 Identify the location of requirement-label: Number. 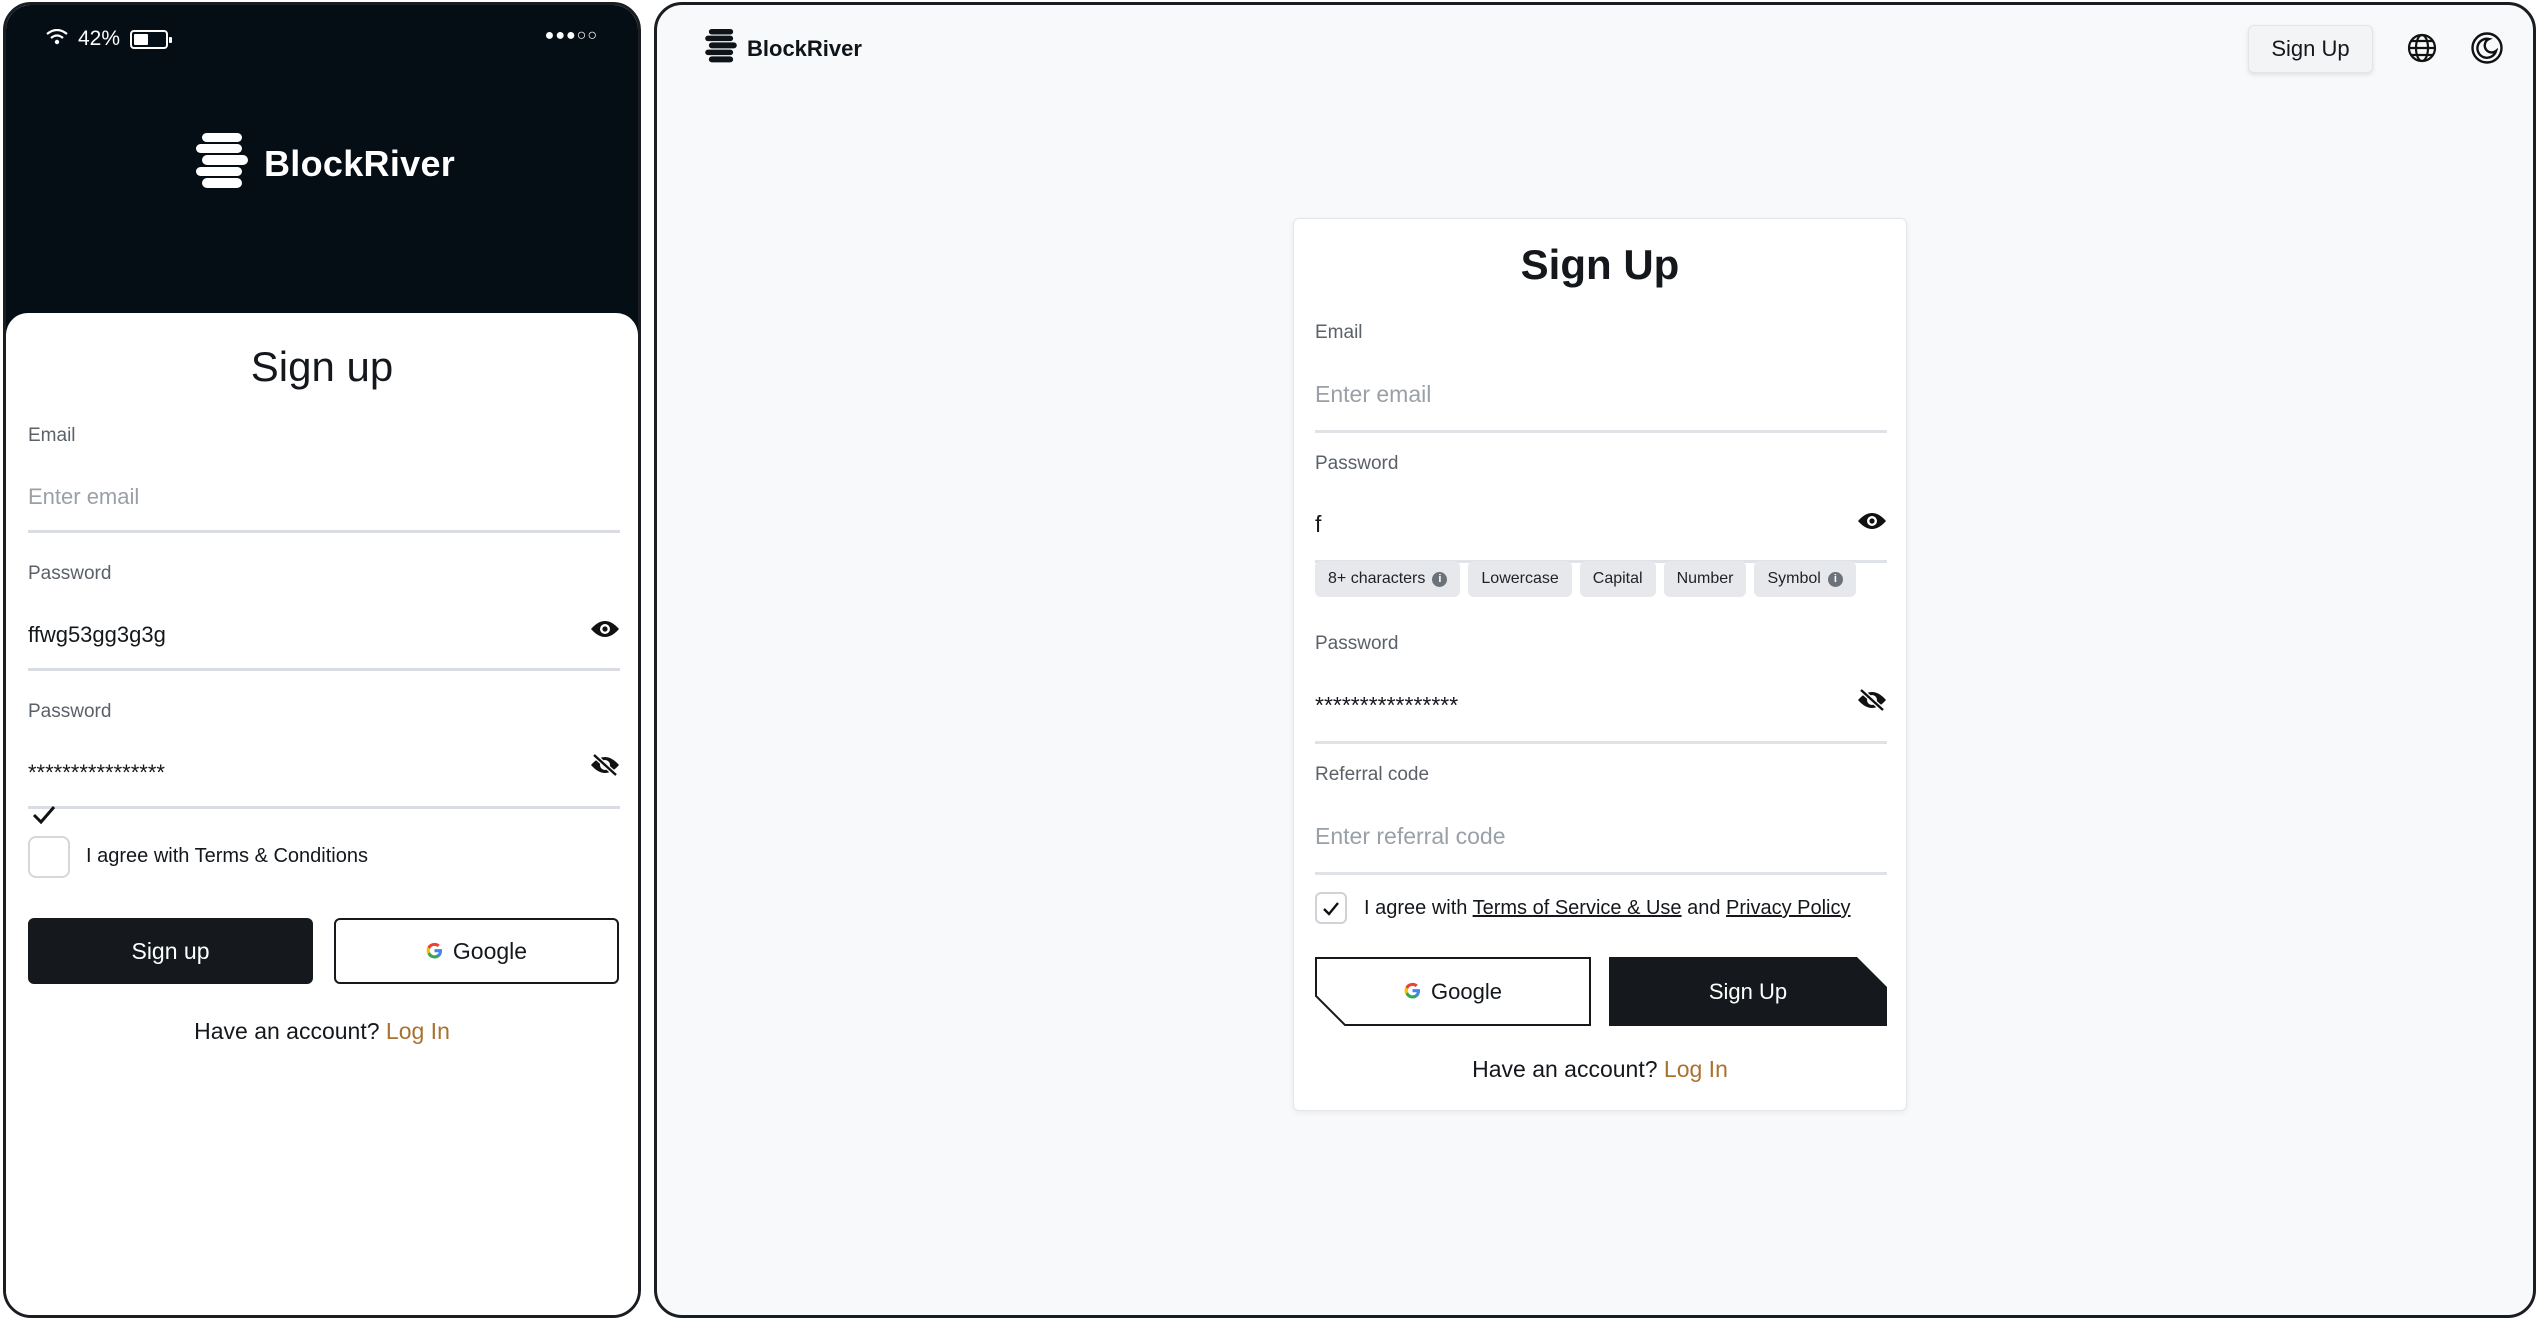
(1705, 578).